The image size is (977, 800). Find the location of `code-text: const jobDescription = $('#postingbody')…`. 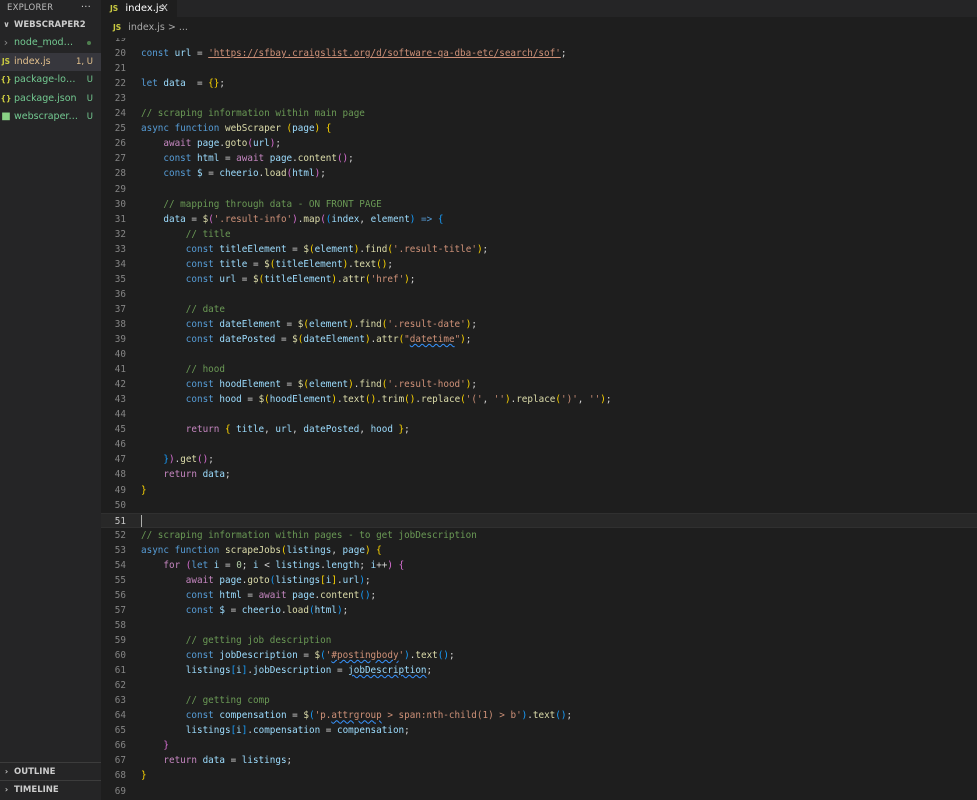

code-text: const jobDescription = $('#postingbody')… is located at coordinates (298, 655).